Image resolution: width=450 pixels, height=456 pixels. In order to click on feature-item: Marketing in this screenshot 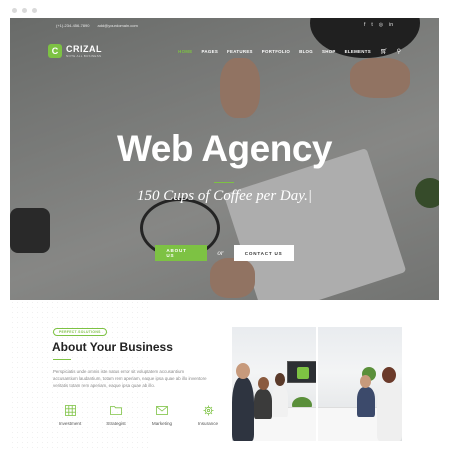, I will do `click(162, 415)`.